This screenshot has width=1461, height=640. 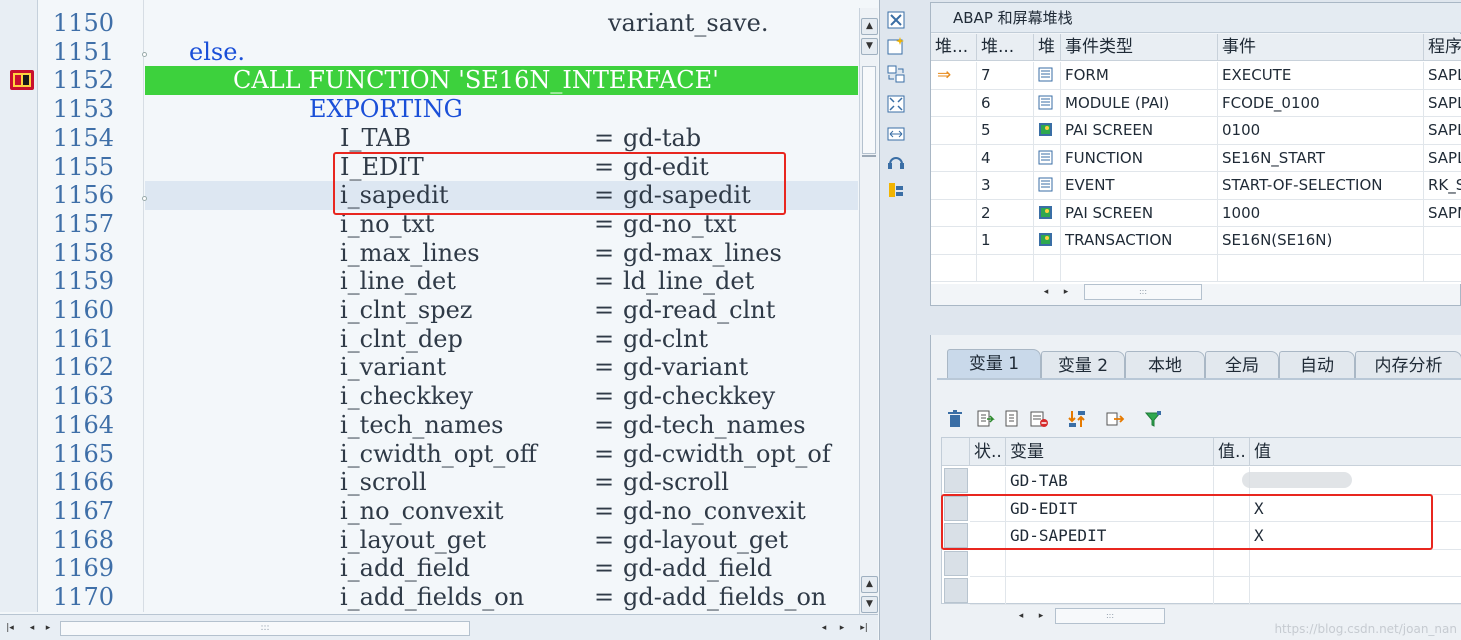 What do you see at coordinates (22, 80) in the screenshot?
I see `breakpoint-icon` at bounding box center [22, 80].